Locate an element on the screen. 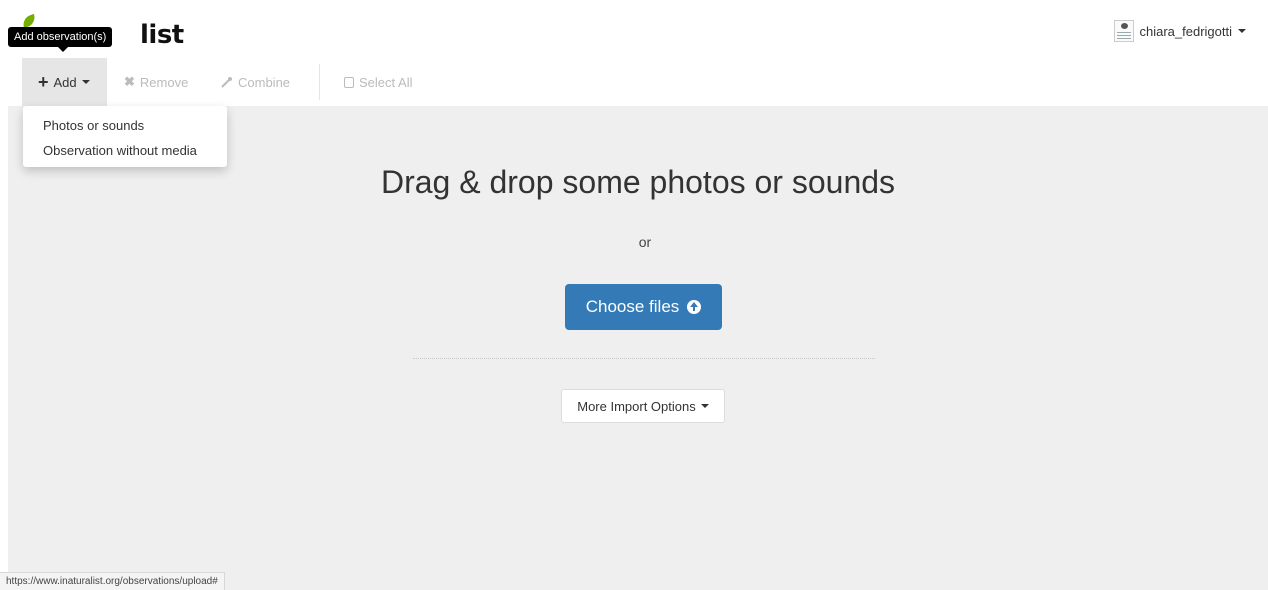 This screenshot has height=590, width=1268. menu-item-observation-without-media: Observation without media is located at coordinates (125, 150).